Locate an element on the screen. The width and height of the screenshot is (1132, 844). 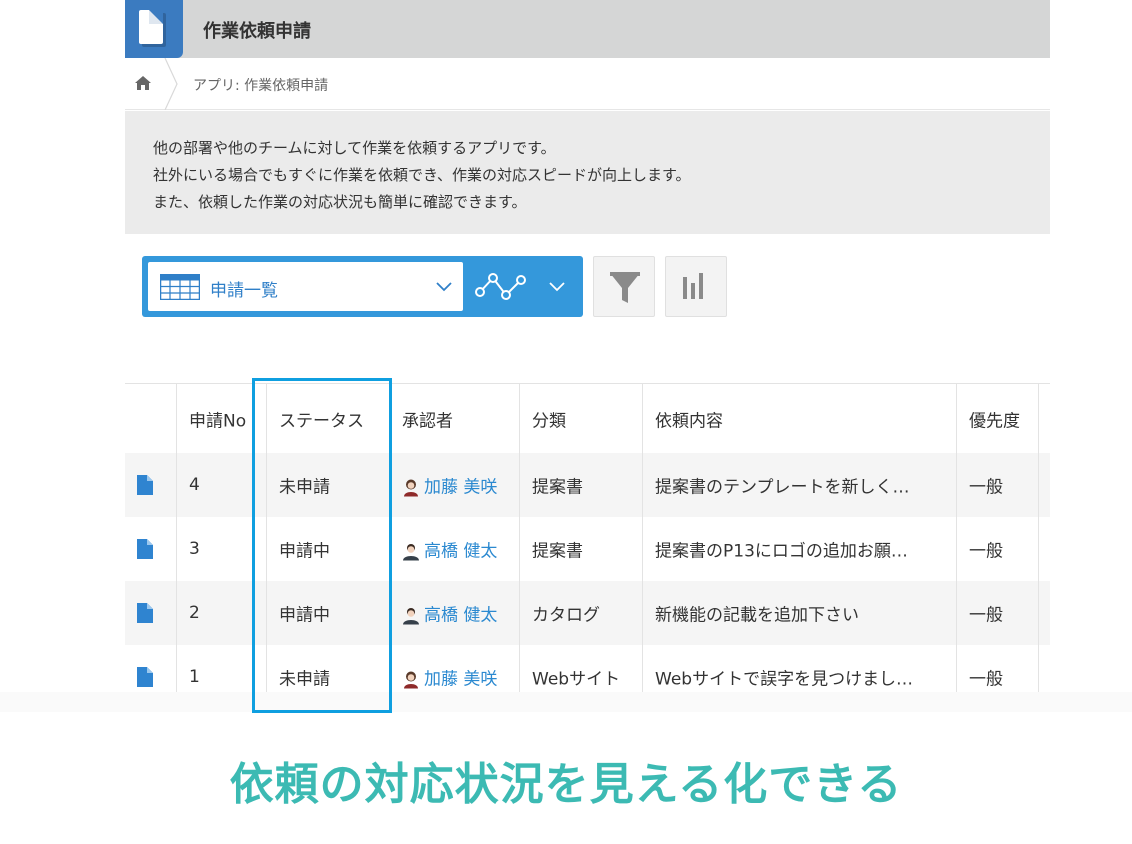
breadcrumb-app-link: アプリ: 作業依頼申請 is located at coordinates (260, 85).